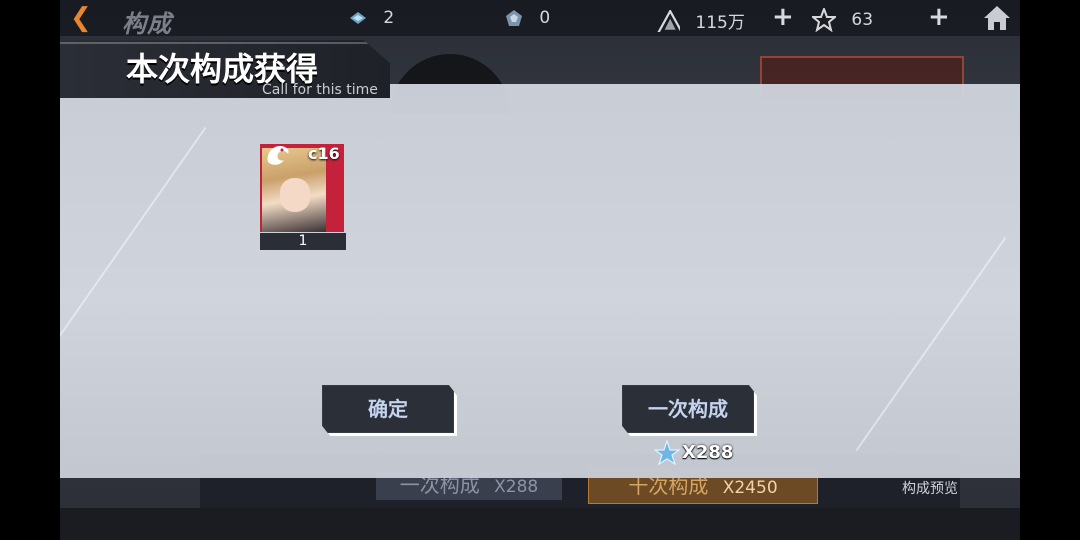  Describe the element at coordinates (842, 20) in the screenshot. I see `stars-counter: 63` at that location.